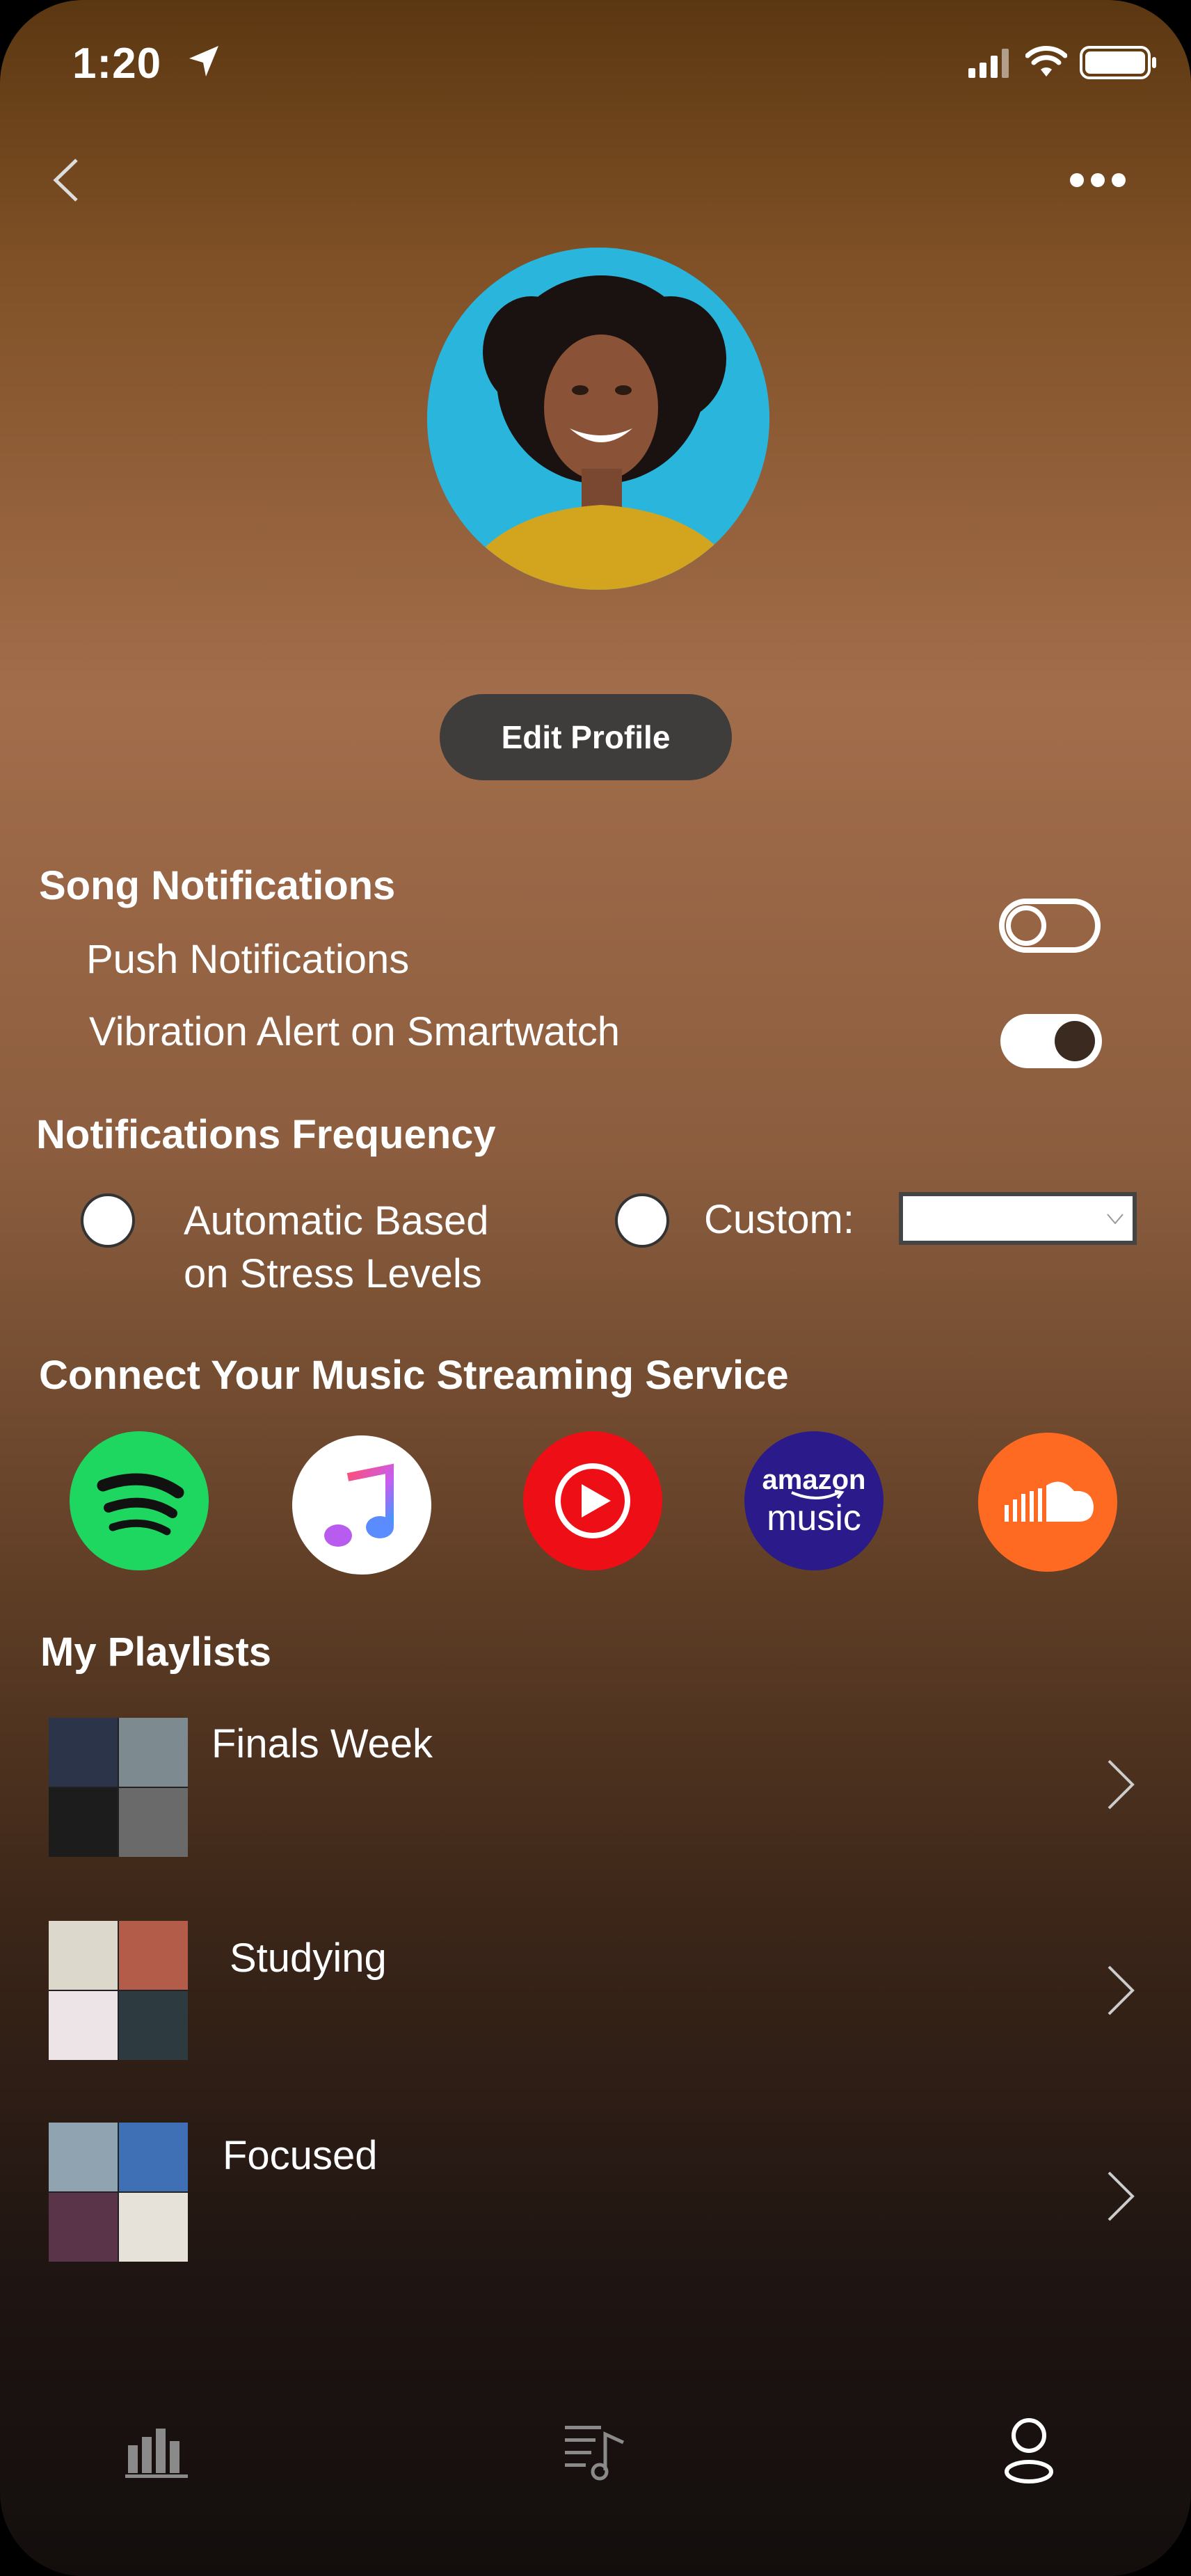 This screenshot has width=1191, height=2576. What do you see at coordinates (336, 1248) in the screenshot?
I see `automatic-option-label: Automatic Based on Stress Levels` at bounding box center [336, 1248].